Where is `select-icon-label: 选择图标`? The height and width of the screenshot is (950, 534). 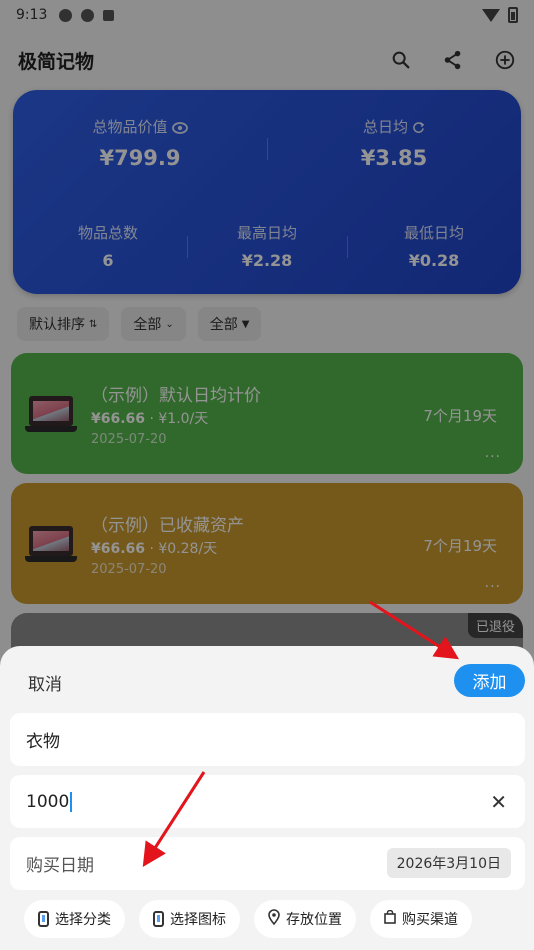 select-icon-label: 选择图标 is located at coordinates (198, 920).